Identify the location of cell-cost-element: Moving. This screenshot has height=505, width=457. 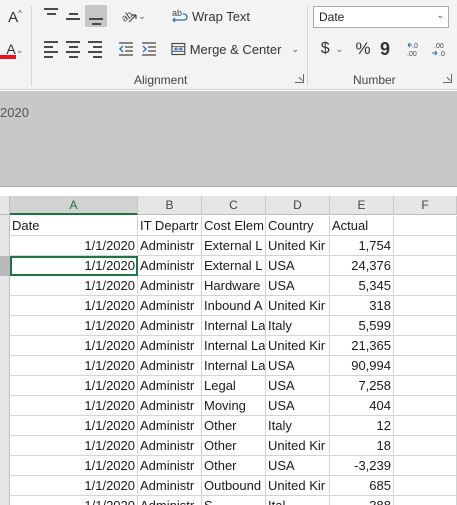
(234, 406).